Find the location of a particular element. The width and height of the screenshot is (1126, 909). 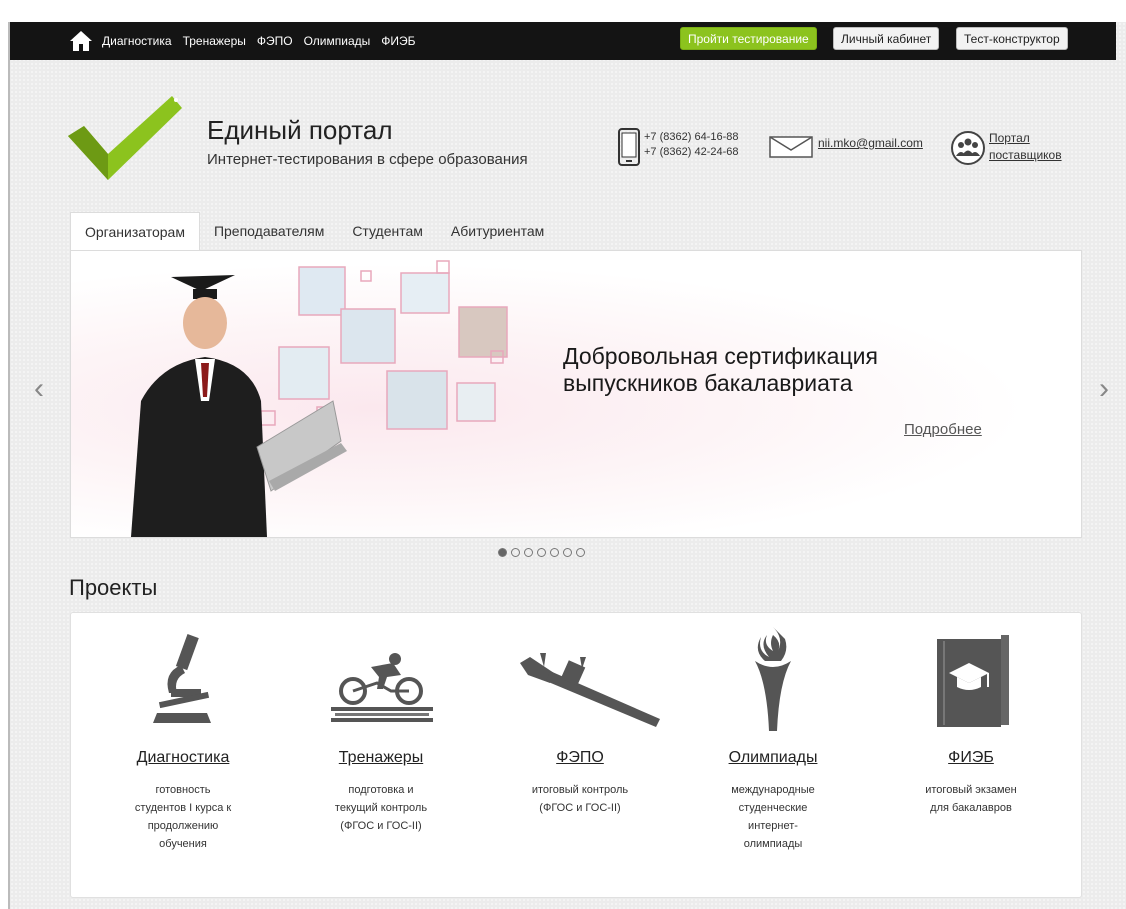

slider-pagination is located at coordinates (541, 552).